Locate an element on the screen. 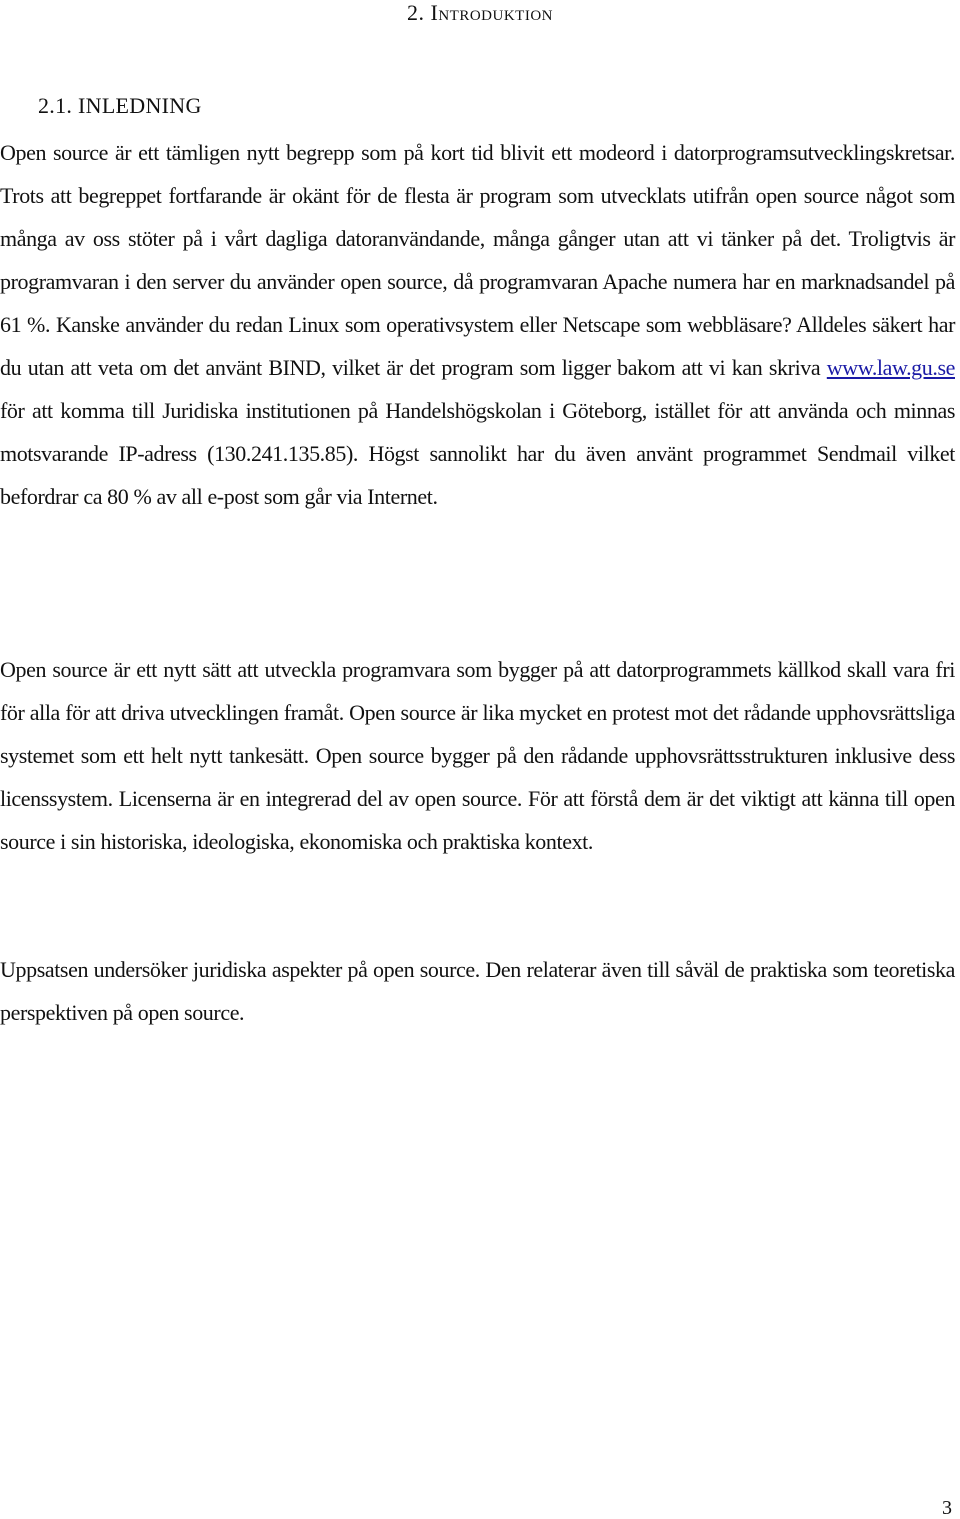  chapter-title: 2. Introduktion is located at coordinates (480, 12).